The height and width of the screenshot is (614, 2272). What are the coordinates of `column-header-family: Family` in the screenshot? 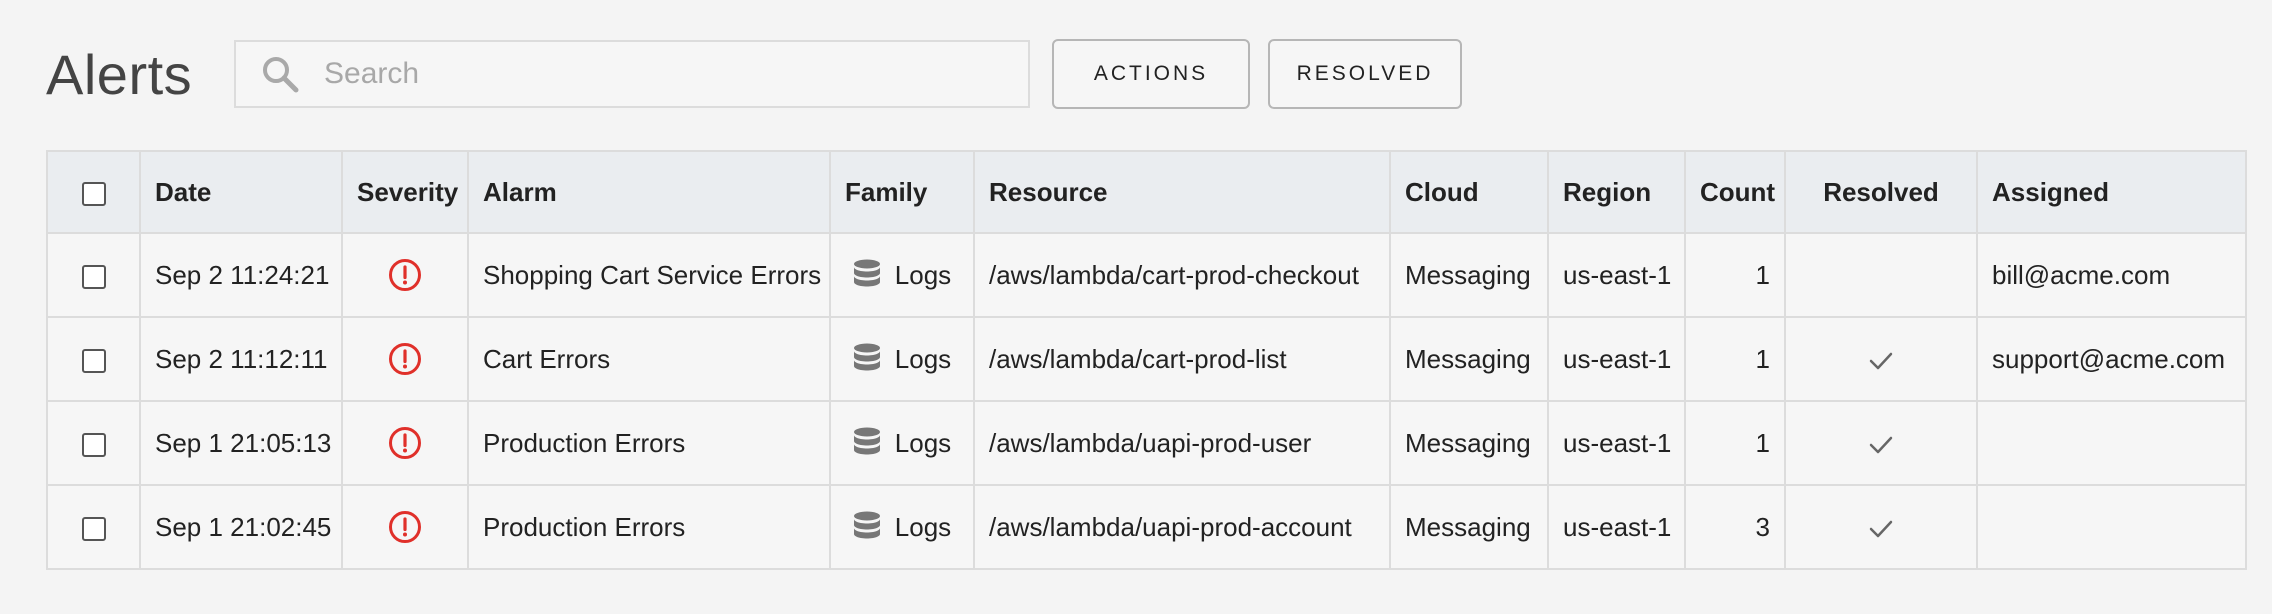 It's located at (902, 192).